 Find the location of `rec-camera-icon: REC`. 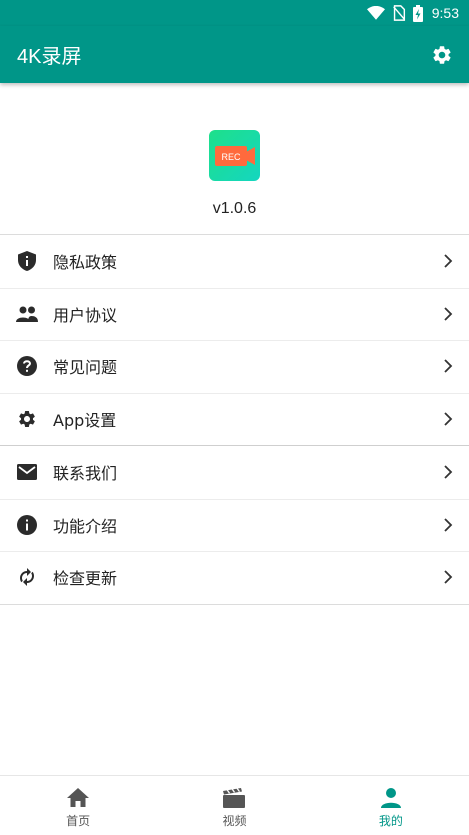

rec-camera-icon: REC is located at coordinates (234, 155).